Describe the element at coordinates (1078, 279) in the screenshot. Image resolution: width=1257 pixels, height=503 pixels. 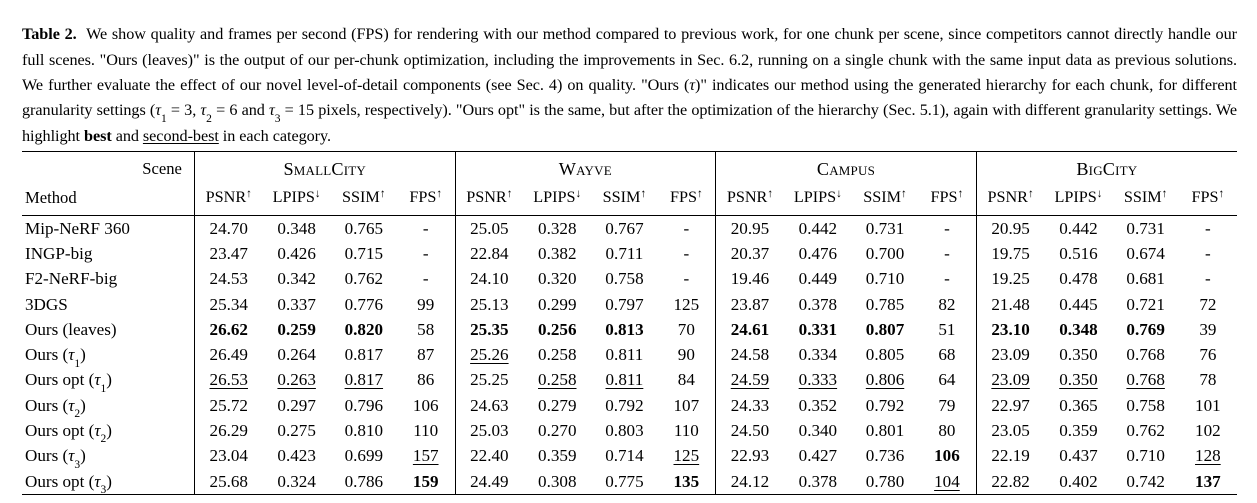
I see `metric-value: 0.478` at that location.